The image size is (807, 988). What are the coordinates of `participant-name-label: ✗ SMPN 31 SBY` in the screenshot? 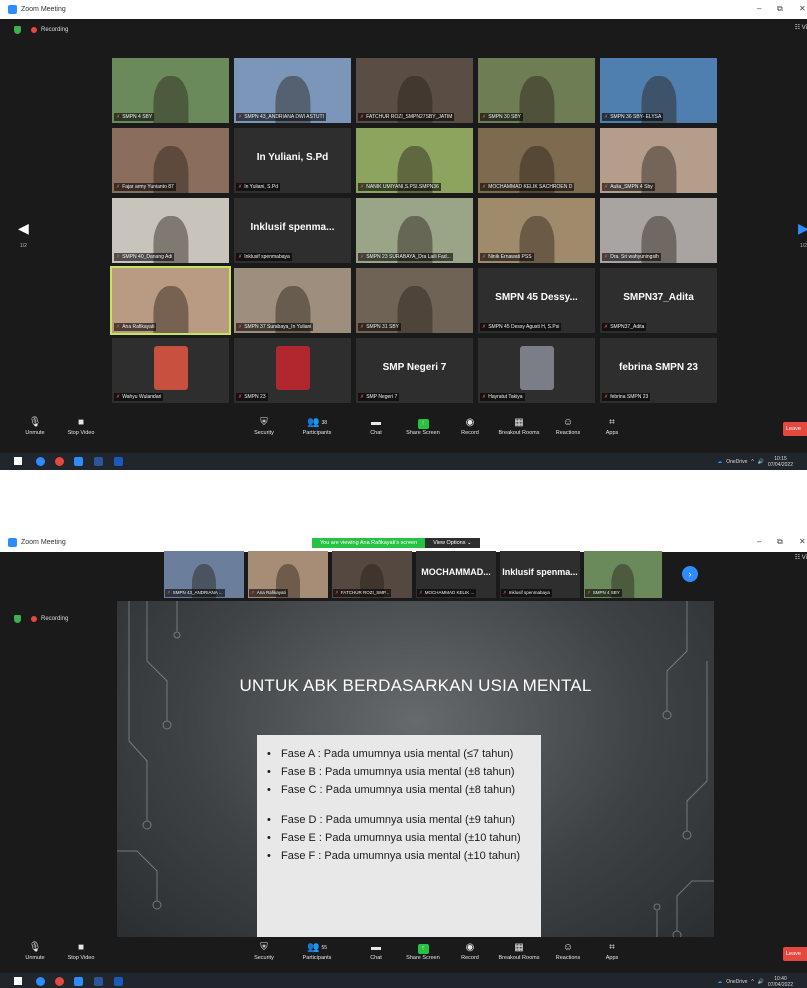 It's located at (379, 327).